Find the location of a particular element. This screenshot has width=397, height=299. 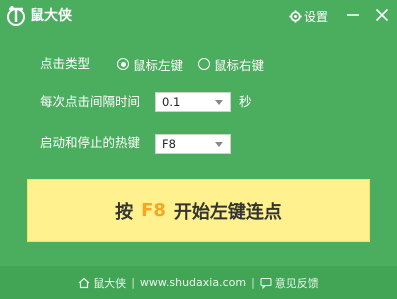

radio-unchecked-icon is located at coordinates (204, 64).